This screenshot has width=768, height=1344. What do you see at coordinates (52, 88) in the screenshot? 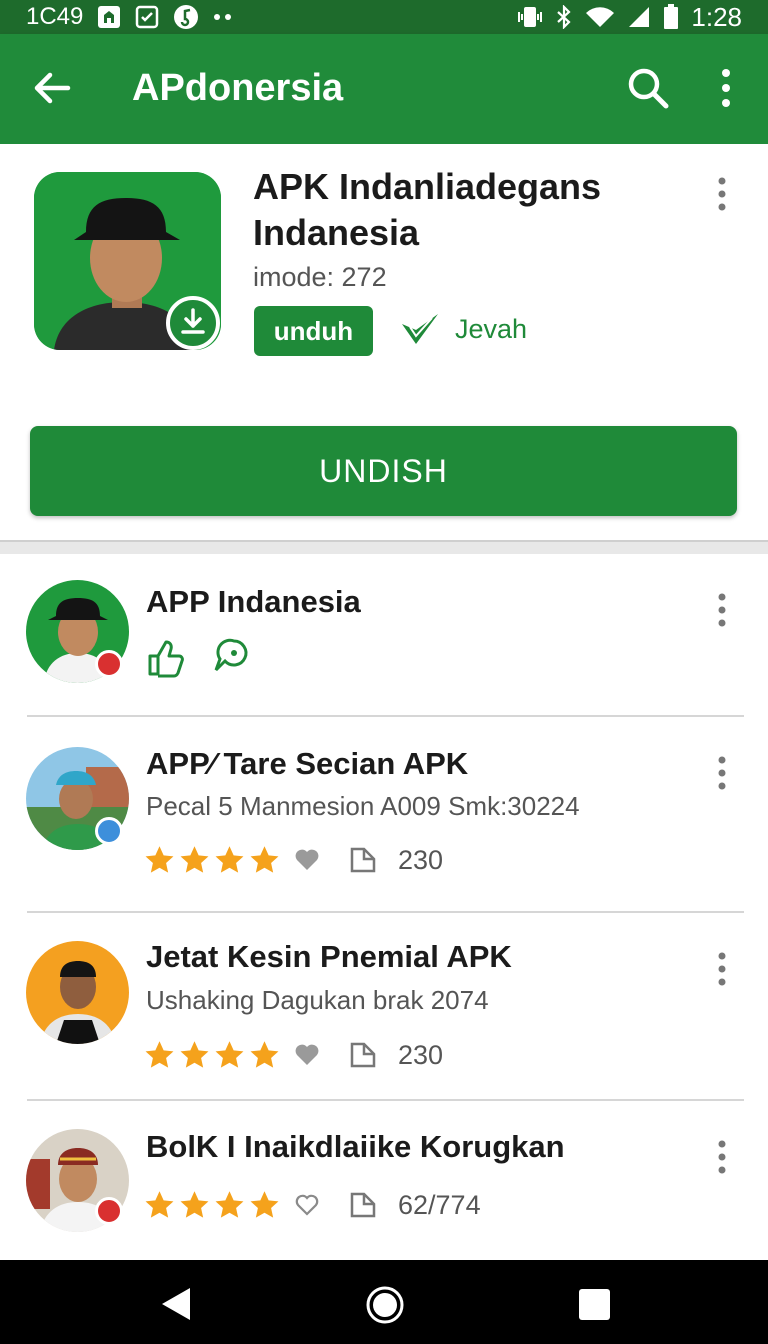
I see `arrow-left-icon` at bounding box center [52, 88].